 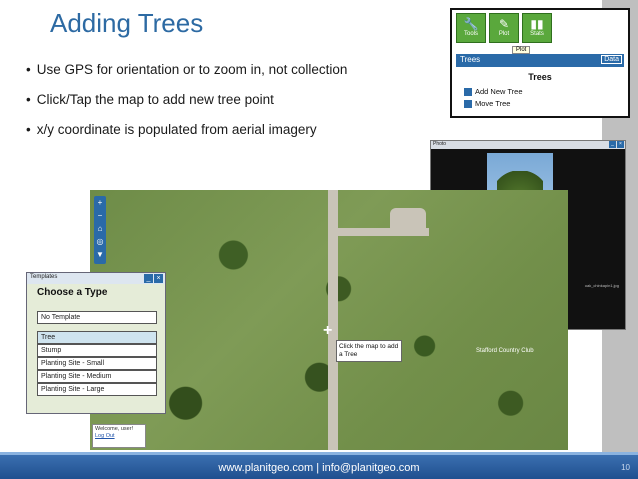 I want to click on move-icon, so click(x=468, y=104).